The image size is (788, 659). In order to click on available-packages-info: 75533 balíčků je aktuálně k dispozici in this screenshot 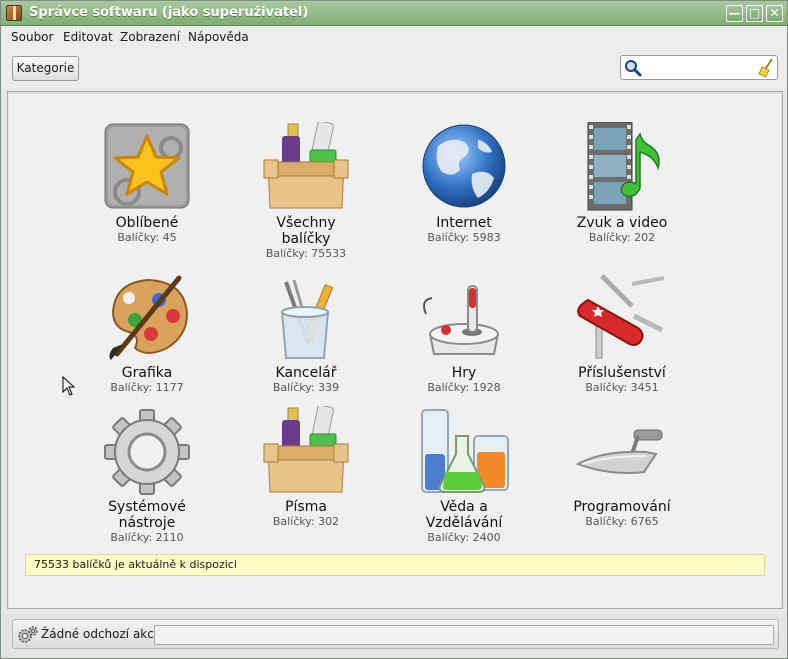, I will do `click(395, 565)`.